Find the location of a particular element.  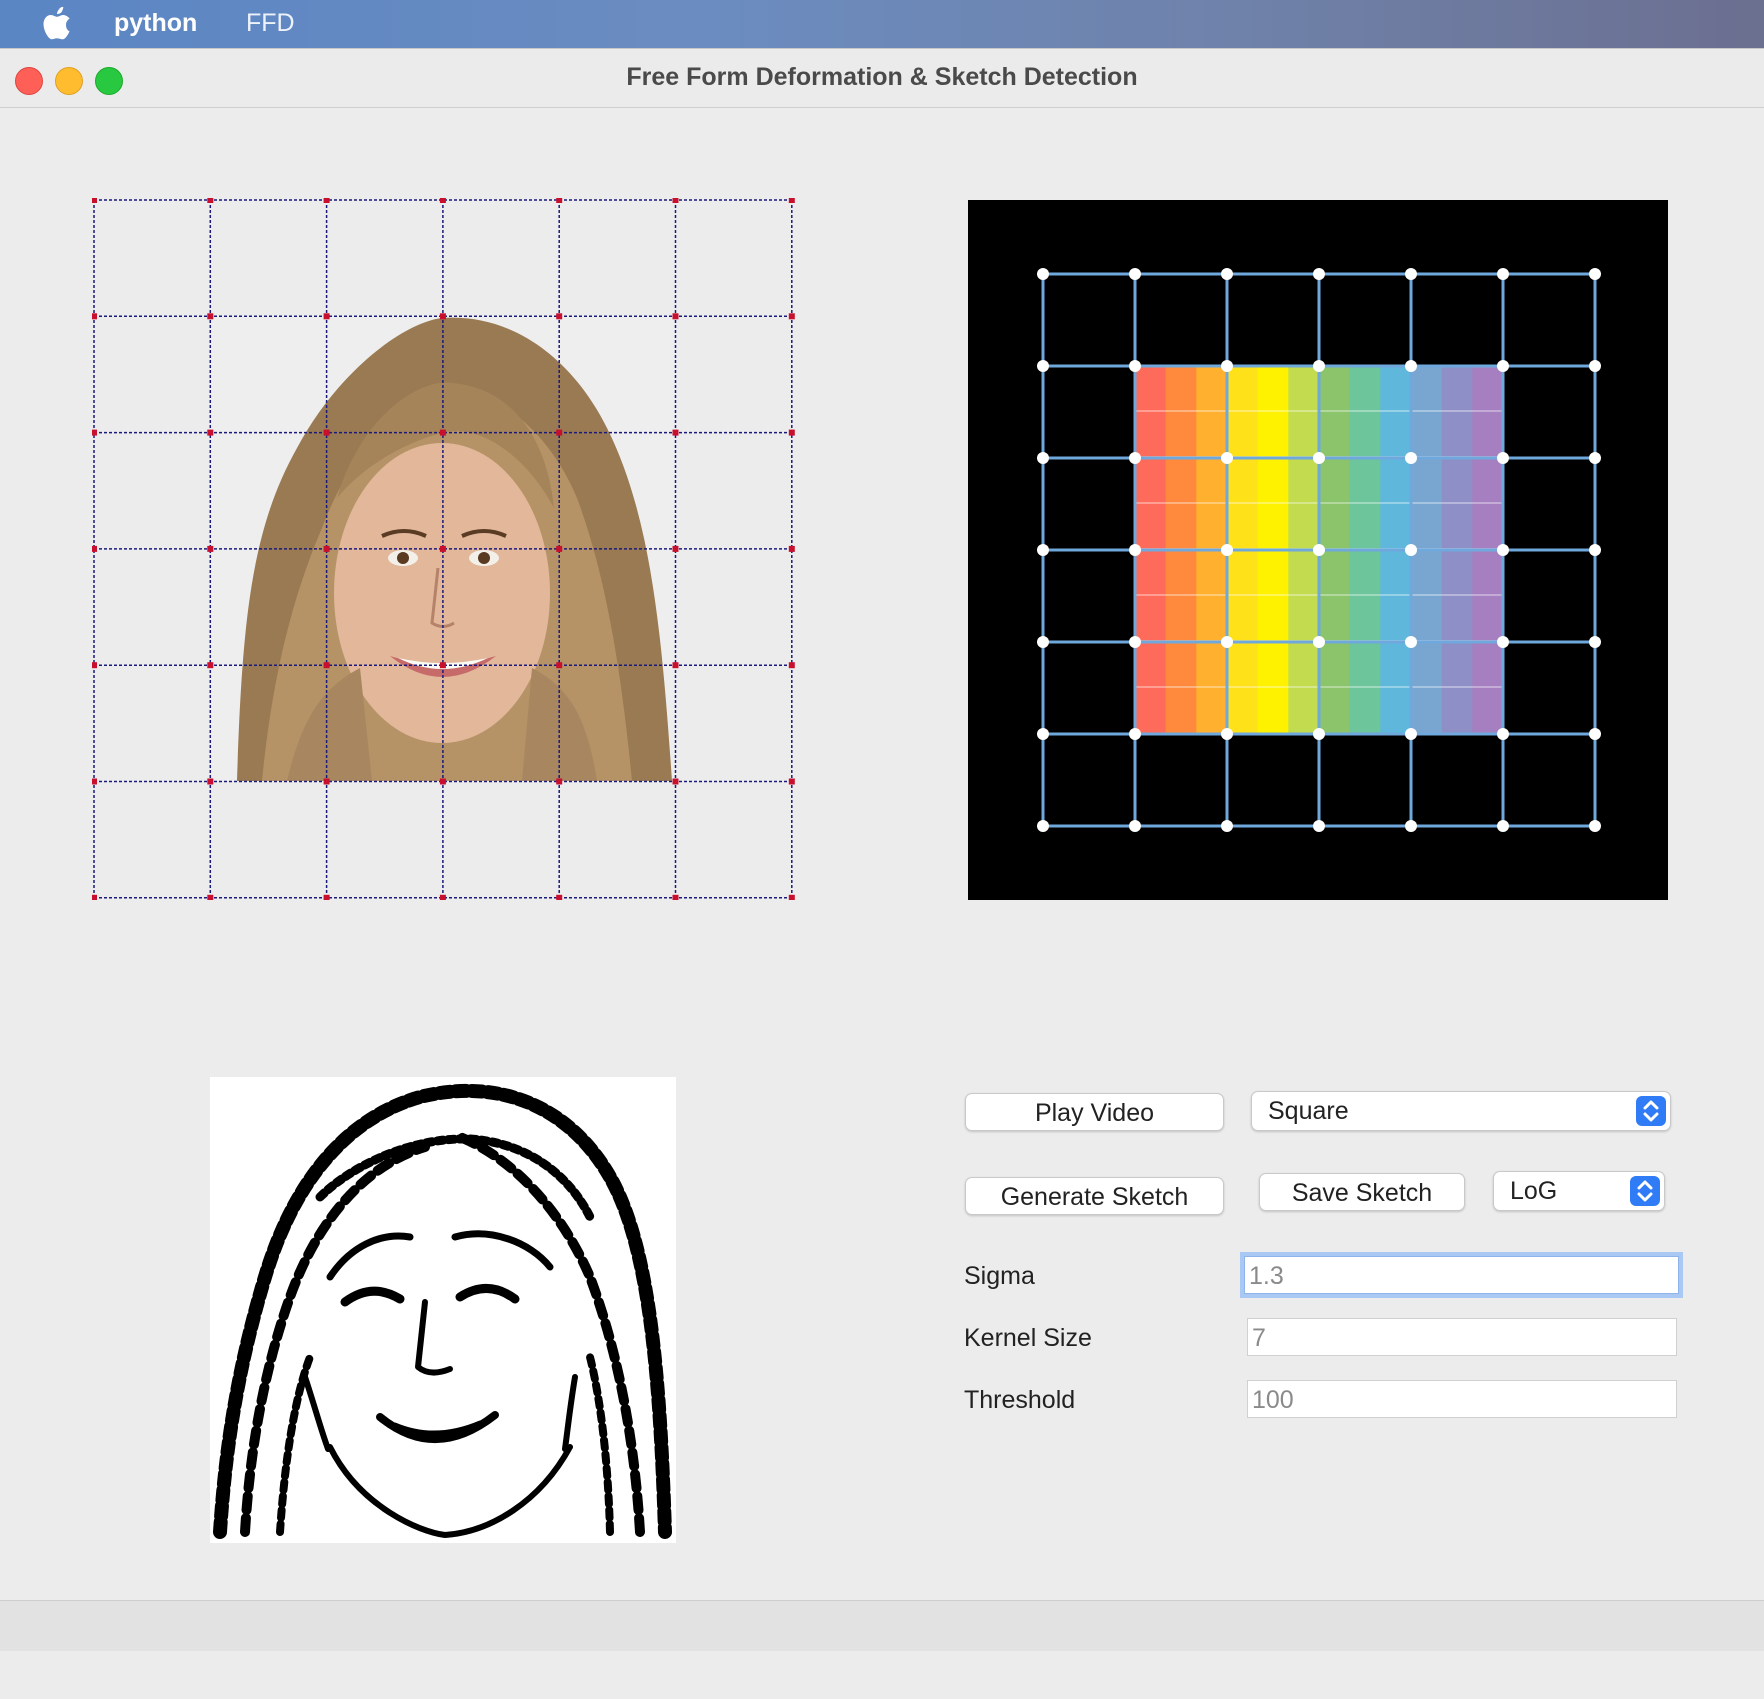

play-video-button: Play Video is located at coordinates (1094, 1112).